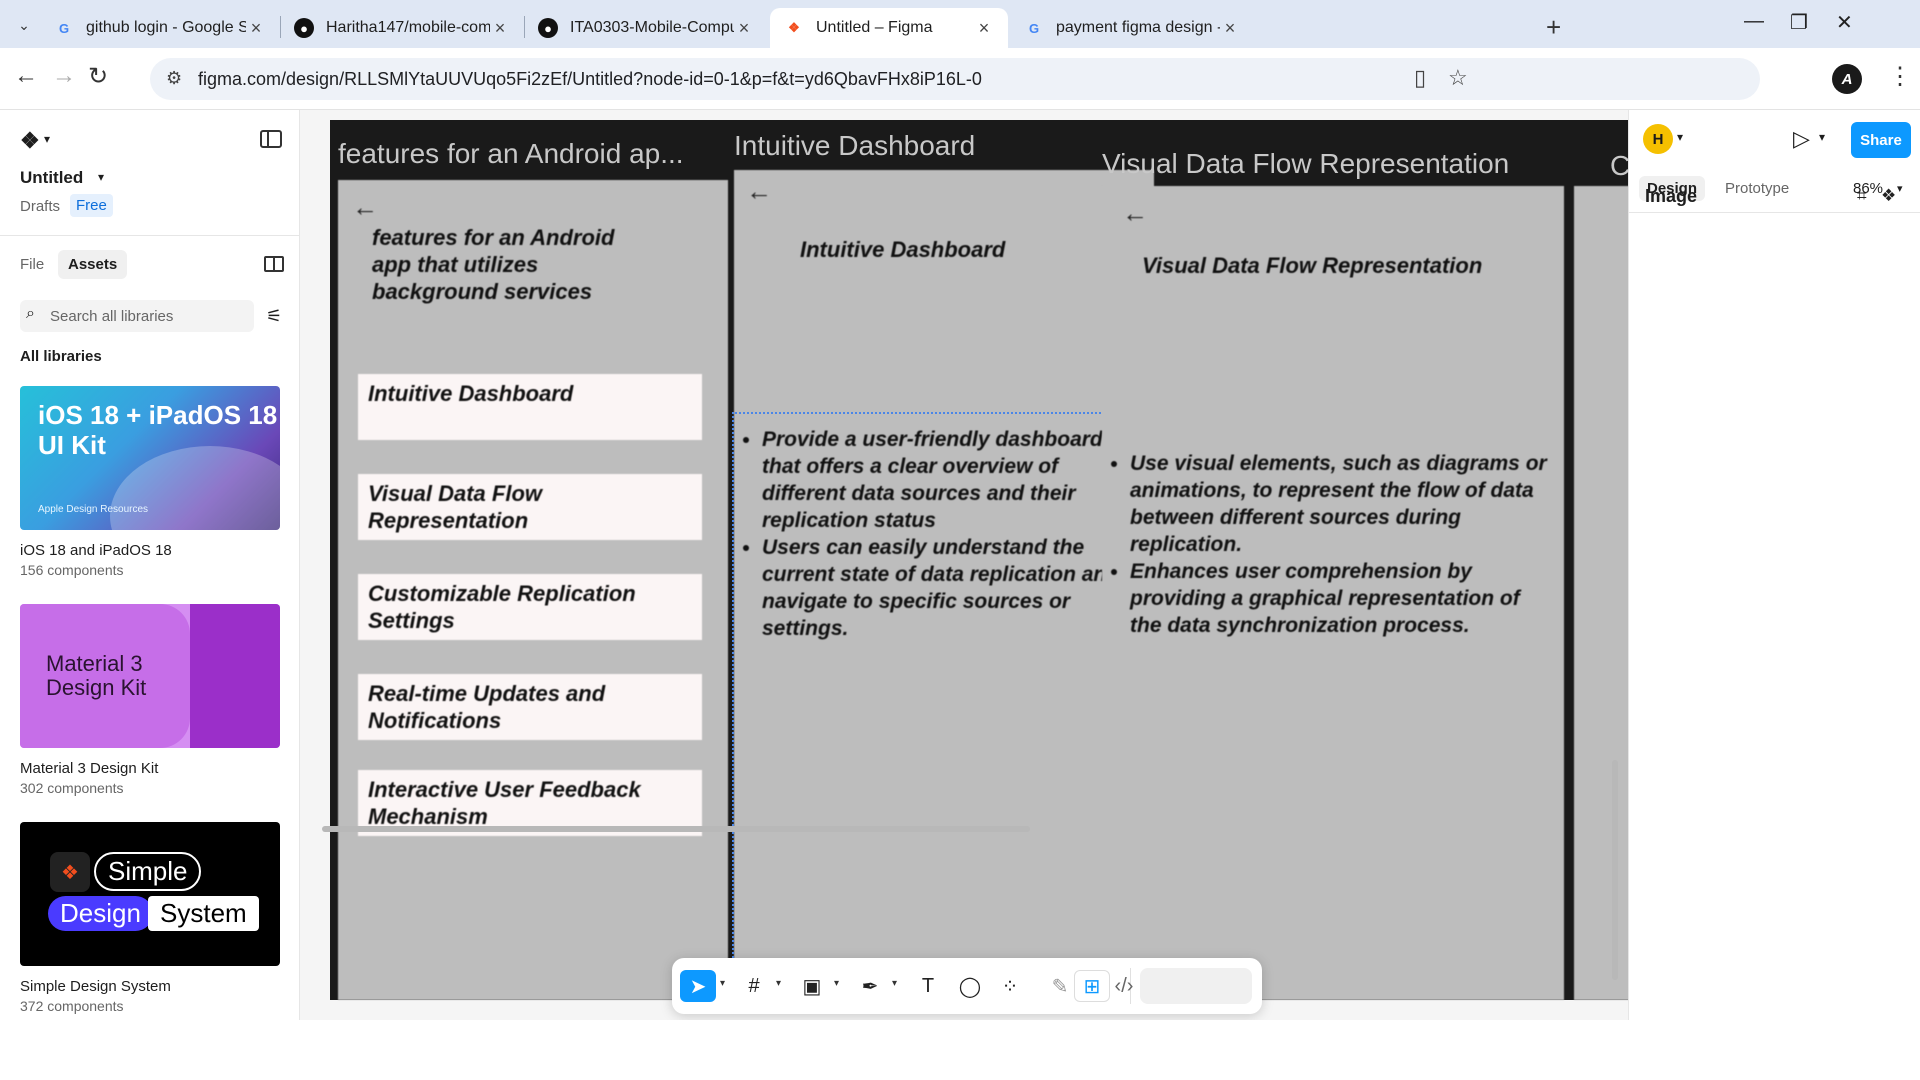 This screenshot has height=1080, width=1920. What do you see at coordinates (1888, 196) in the screenshot?
I see `component-icon: ❖` at bounding box center [1888, 196].